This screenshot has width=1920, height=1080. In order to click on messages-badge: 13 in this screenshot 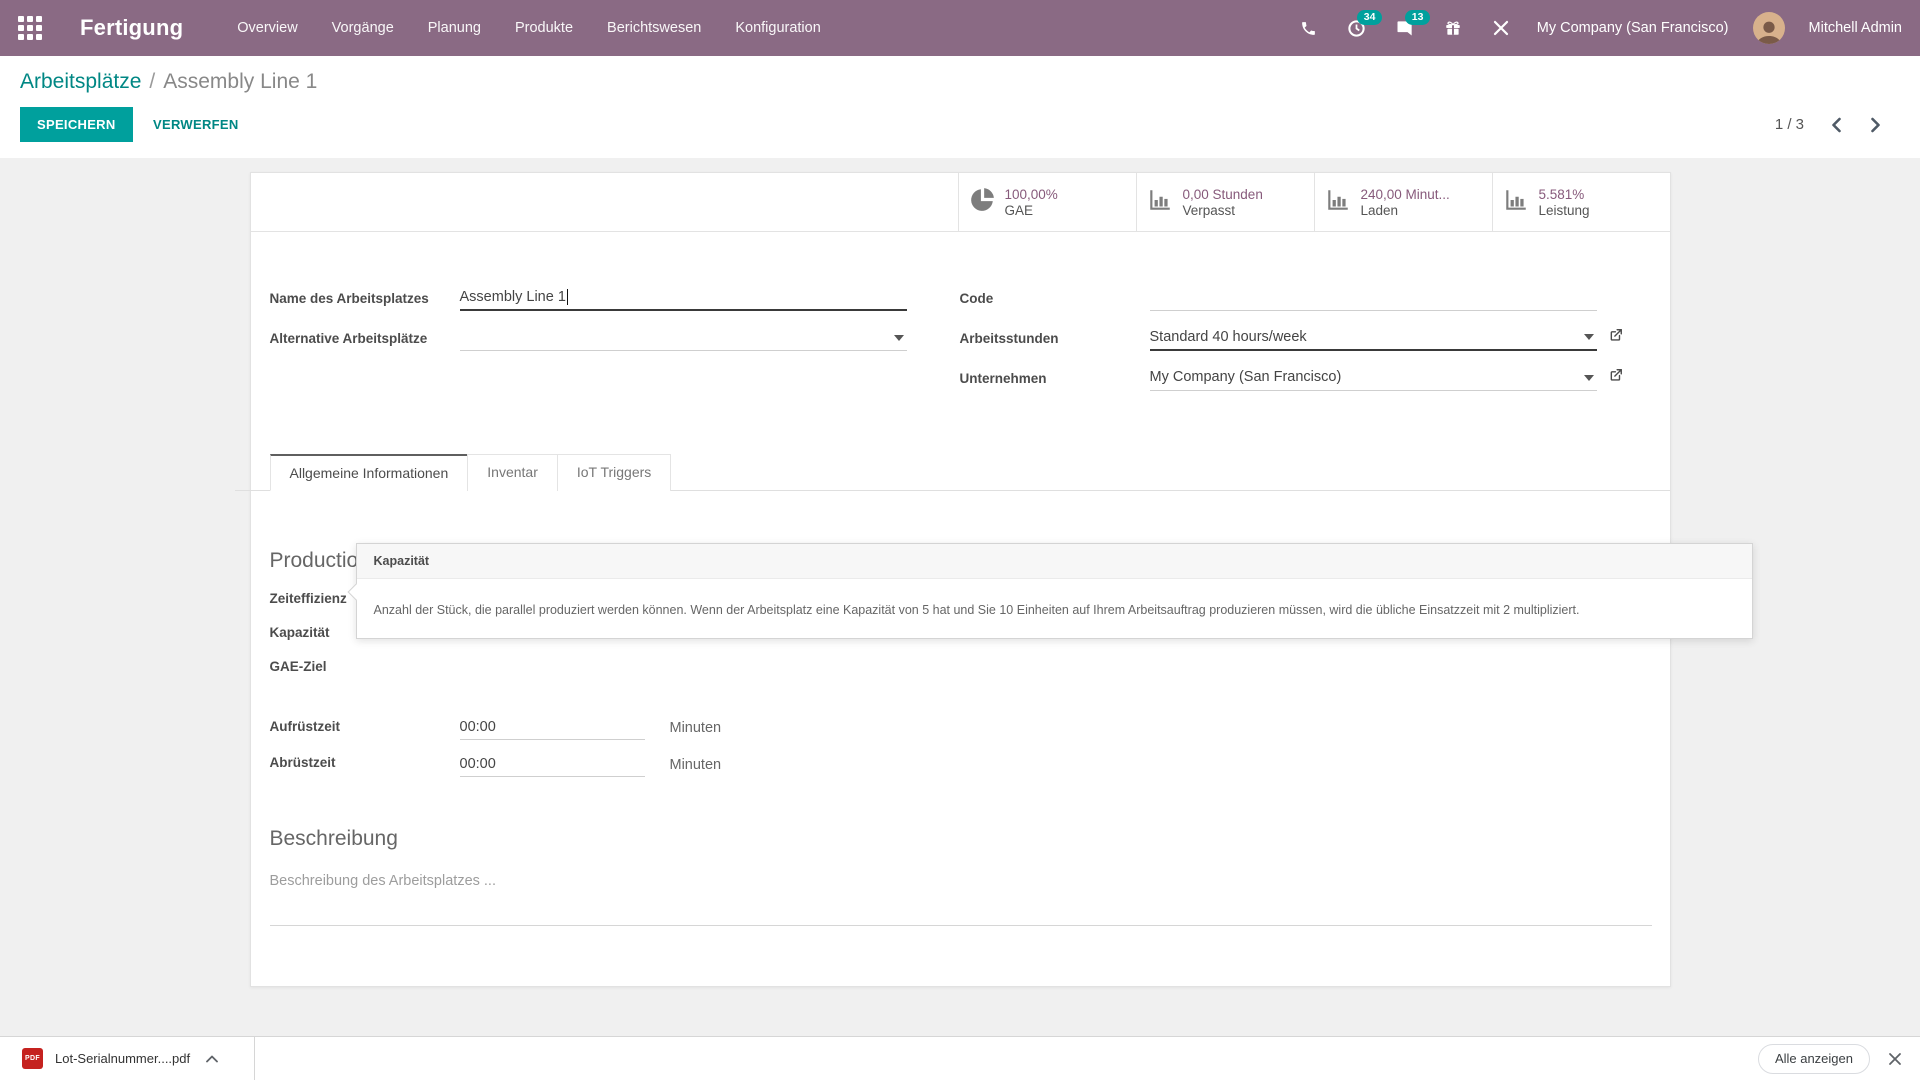, I will do `click(1417, 17)`.